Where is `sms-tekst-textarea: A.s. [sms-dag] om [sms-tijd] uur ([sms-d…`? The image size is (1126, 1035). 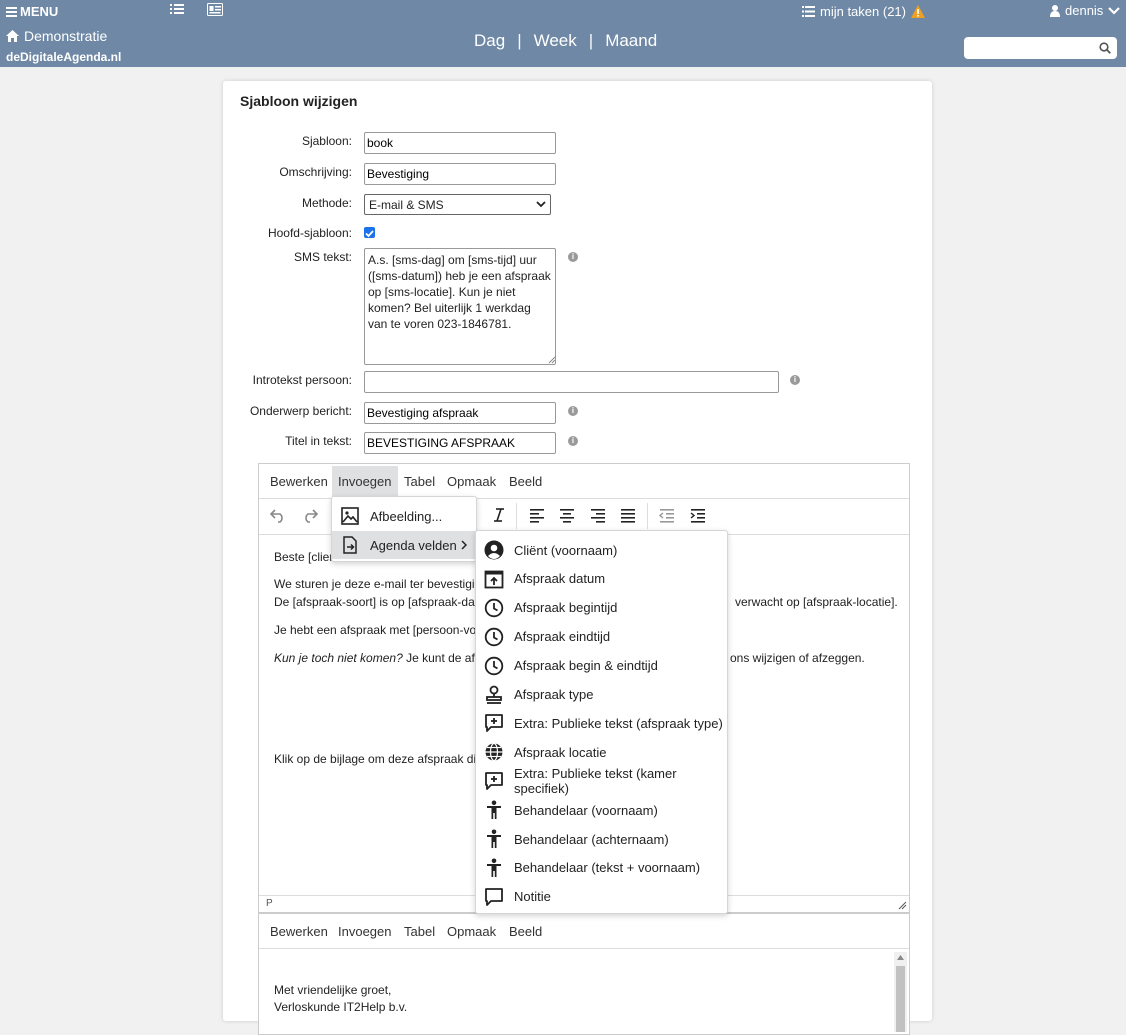
sms-tekst-textarea: A.s. [sms-dag] om [sms-tijd] uur ([sms-d… is located at coordinates (460, 306).